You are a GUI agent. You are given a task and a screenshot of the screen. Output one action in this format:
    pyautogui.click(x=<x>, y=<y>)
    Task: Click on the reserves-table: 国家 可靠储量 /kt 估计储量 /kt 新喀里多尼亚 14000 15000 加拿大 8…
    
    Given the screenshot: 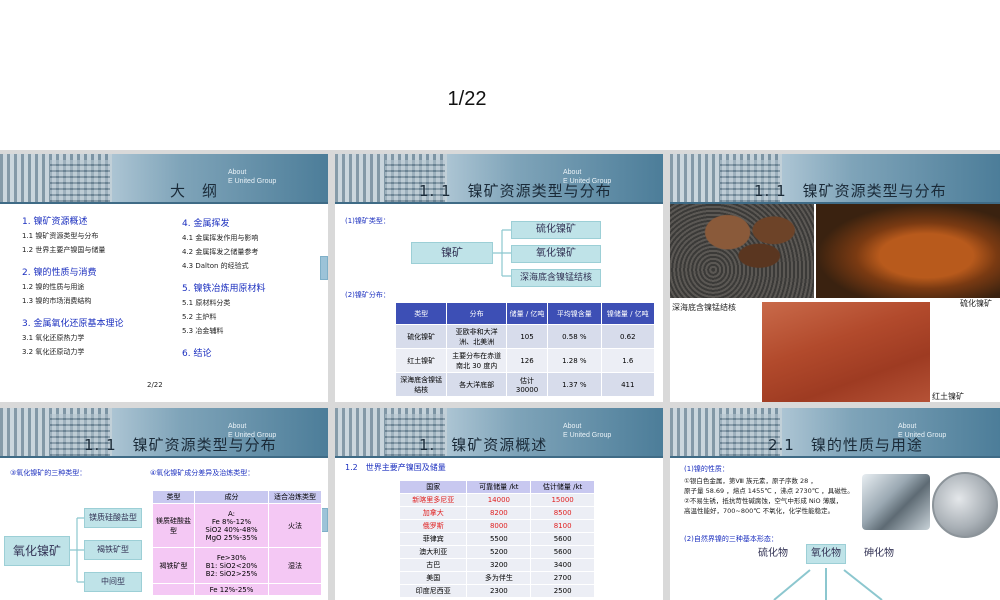 What is the action you would take?
    pyautogui.click(x=496, y=539)
    